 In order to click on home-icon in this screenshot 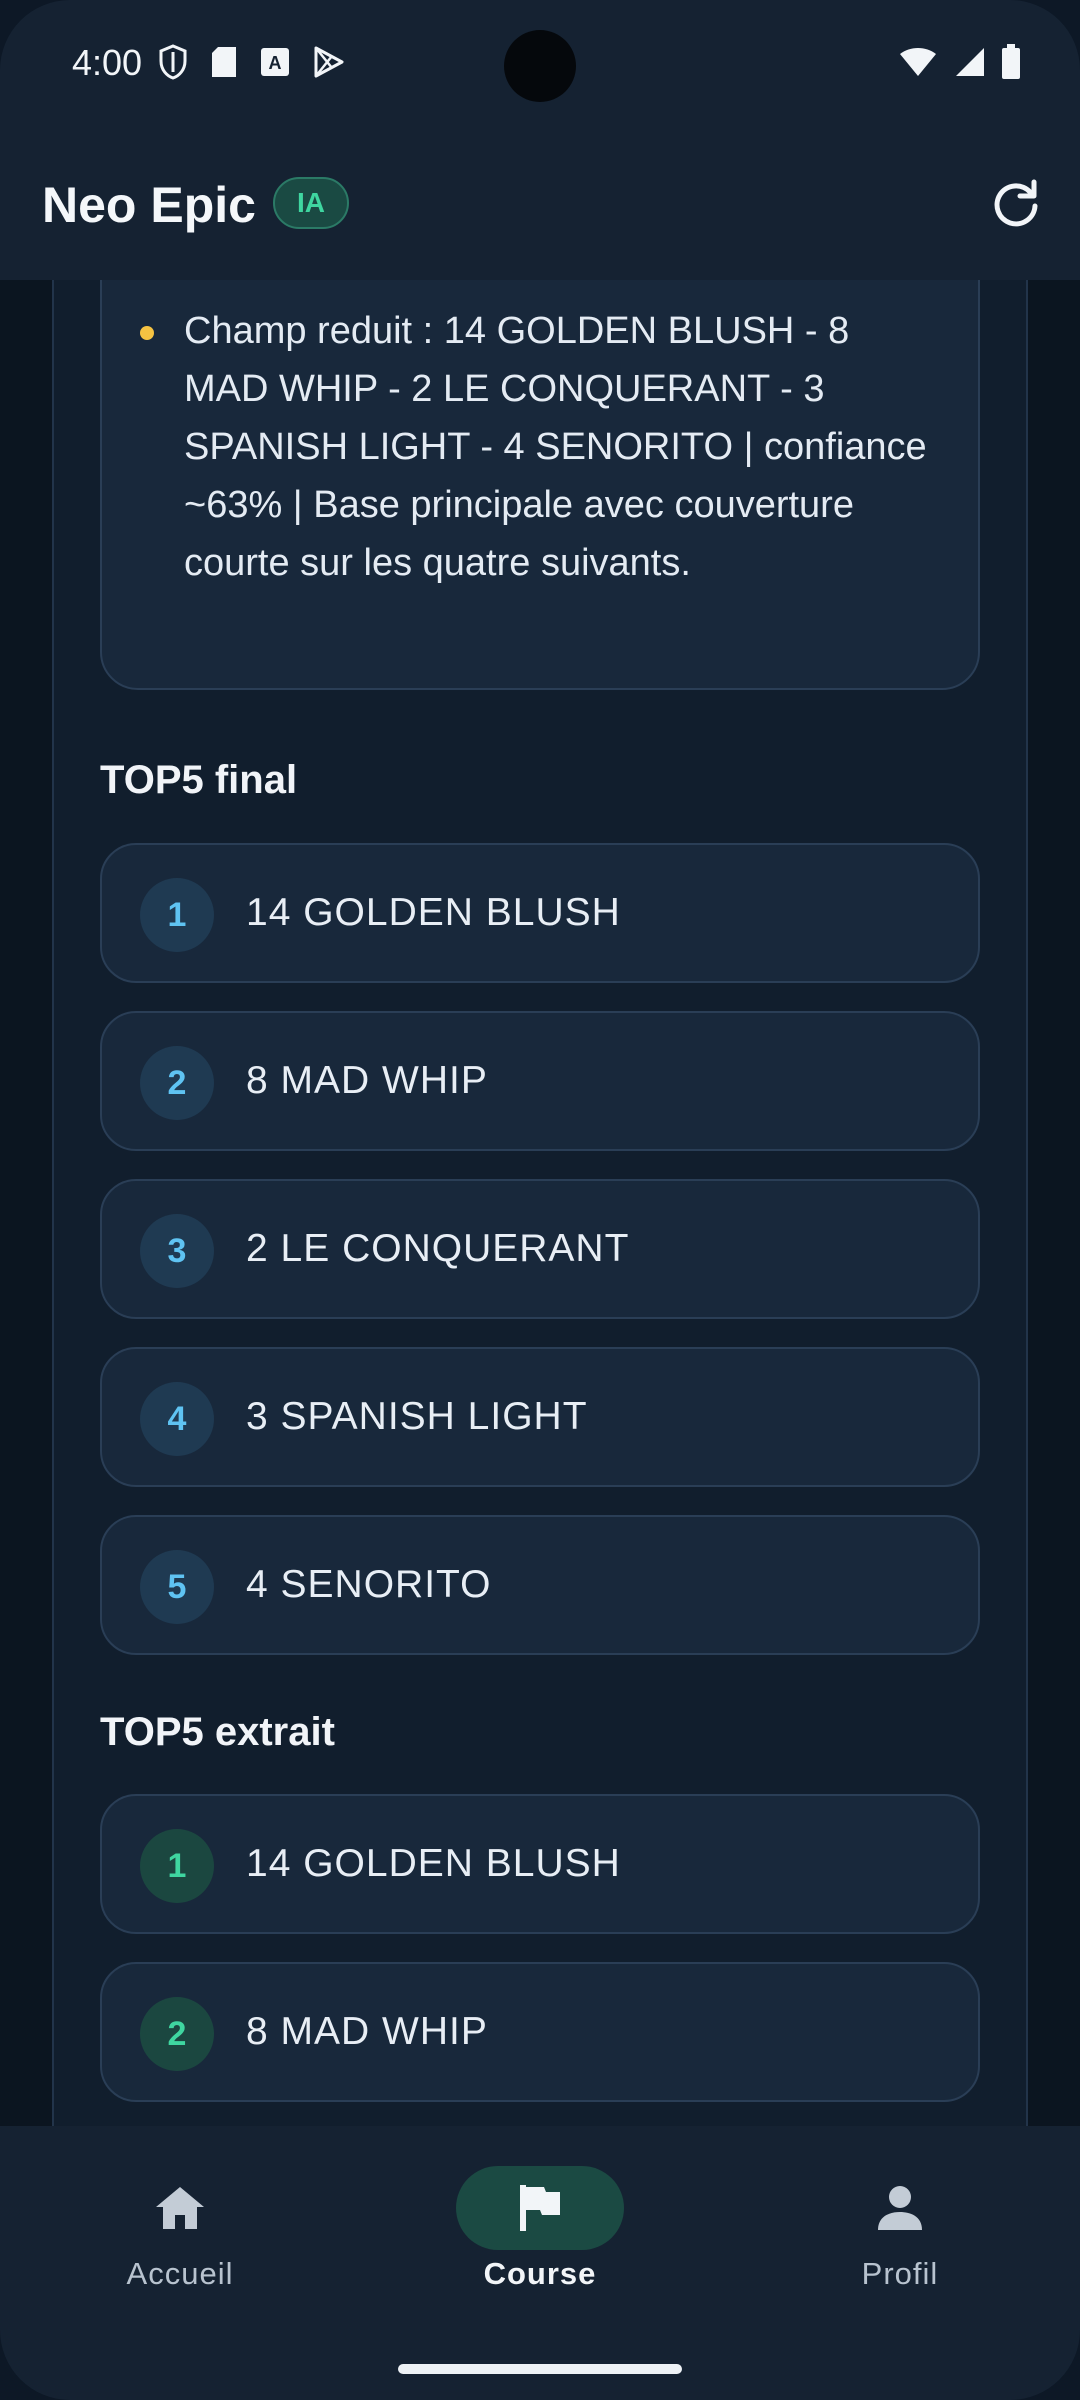, I will do `click(180, 2208)`.